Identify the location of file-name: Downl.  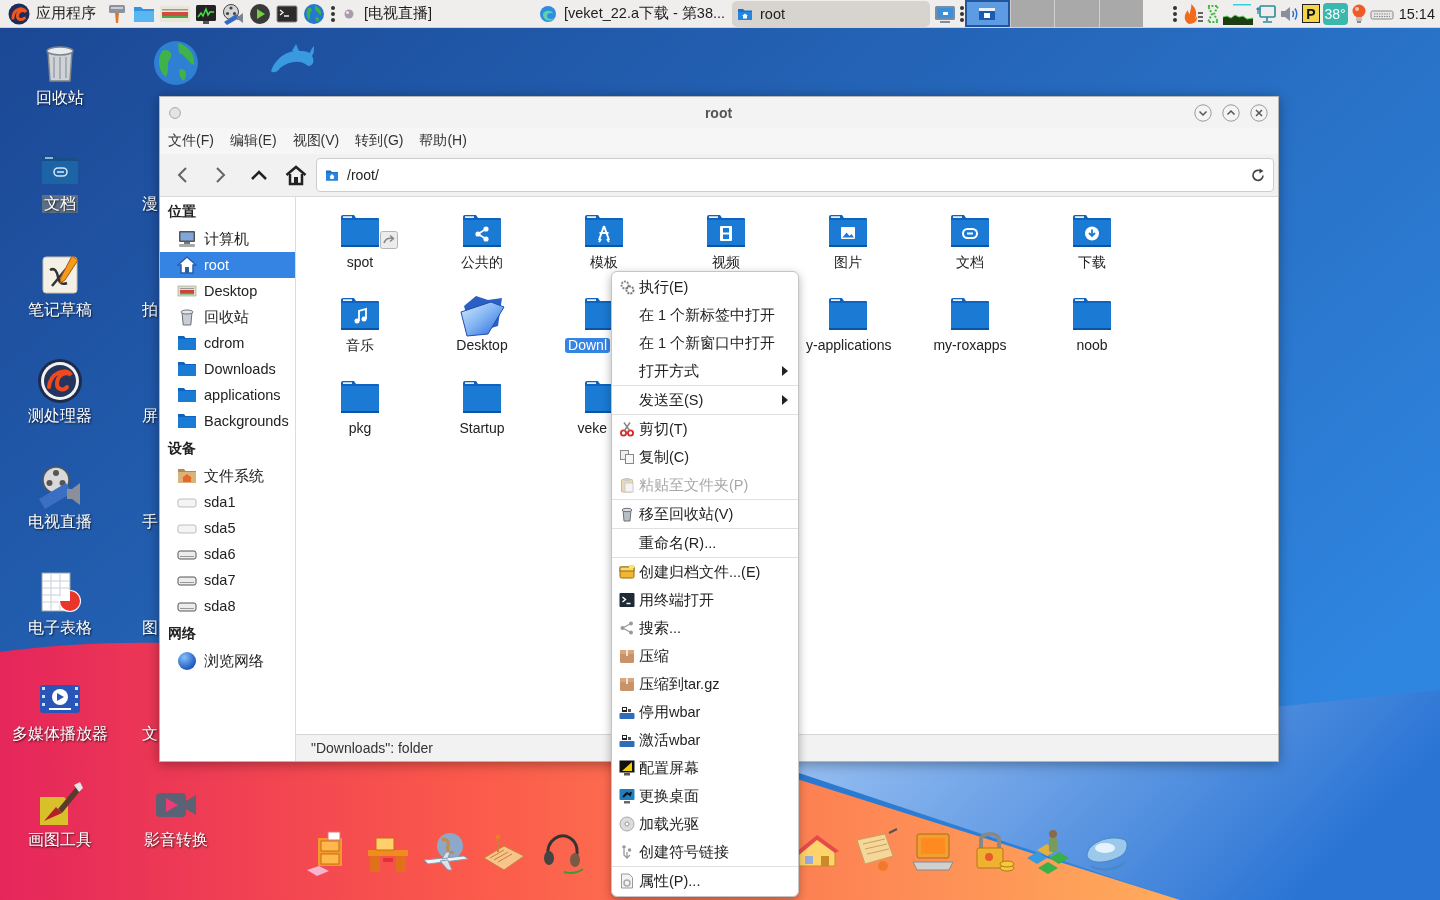
(587, 345).